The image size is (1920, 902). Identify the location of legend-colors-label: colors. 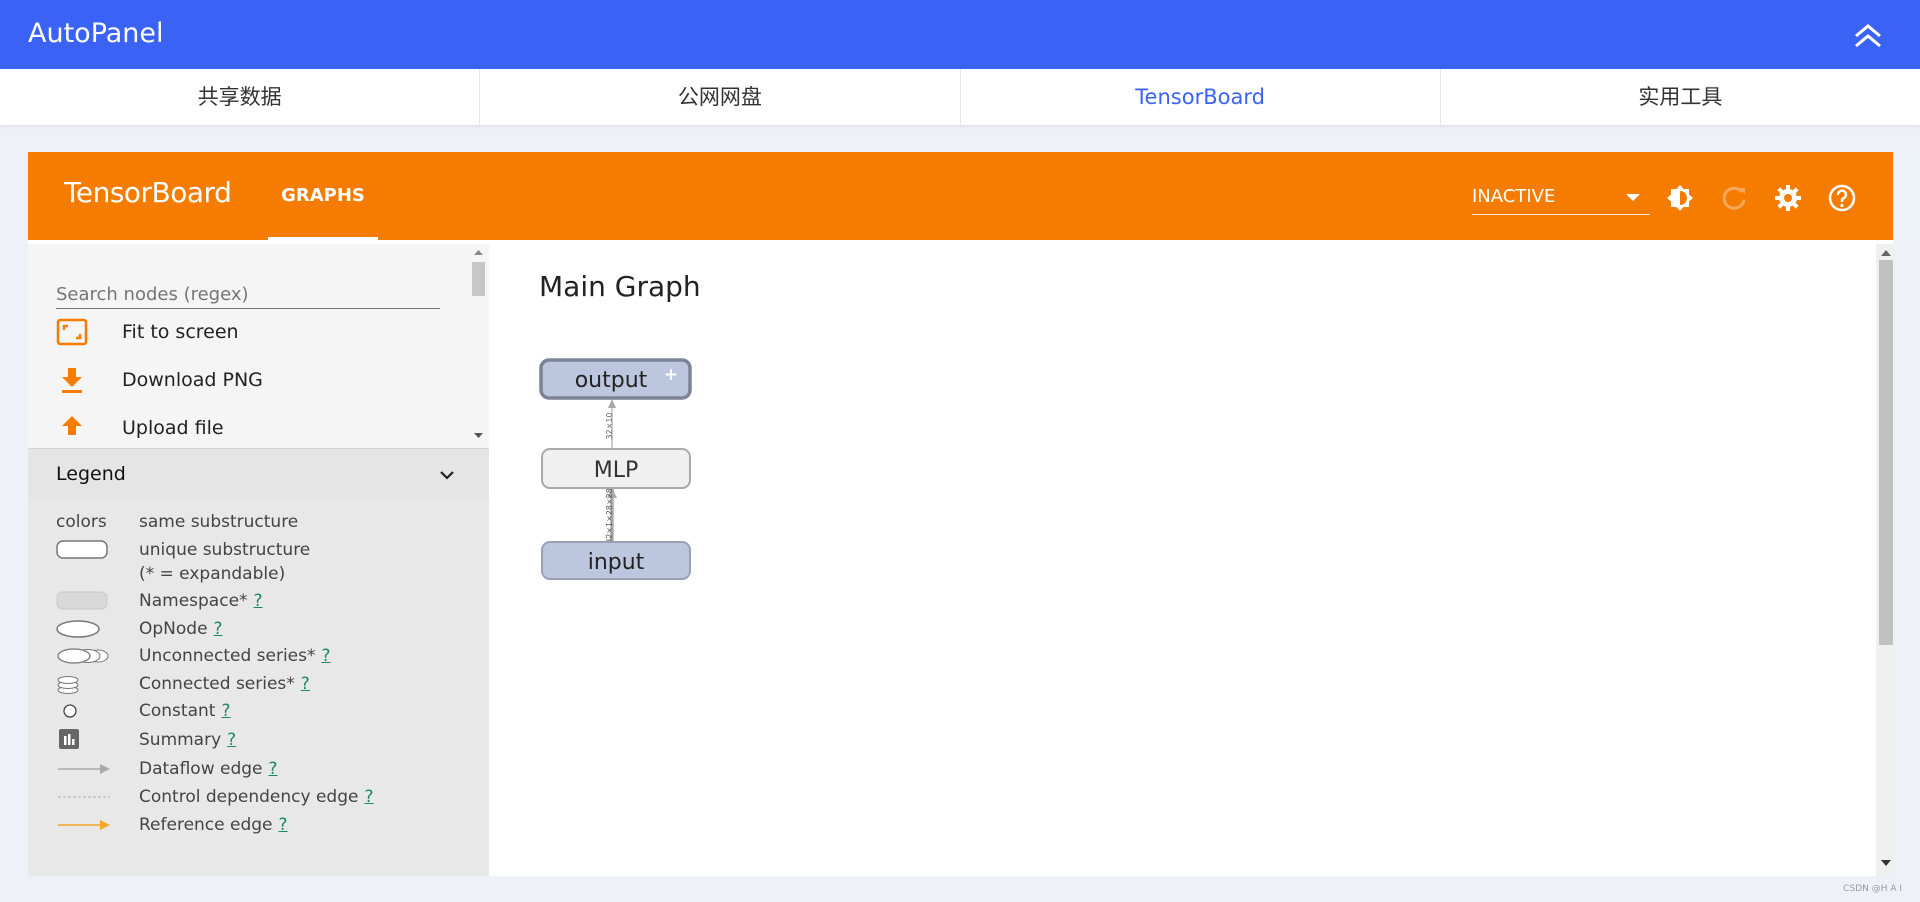
(81, 522).